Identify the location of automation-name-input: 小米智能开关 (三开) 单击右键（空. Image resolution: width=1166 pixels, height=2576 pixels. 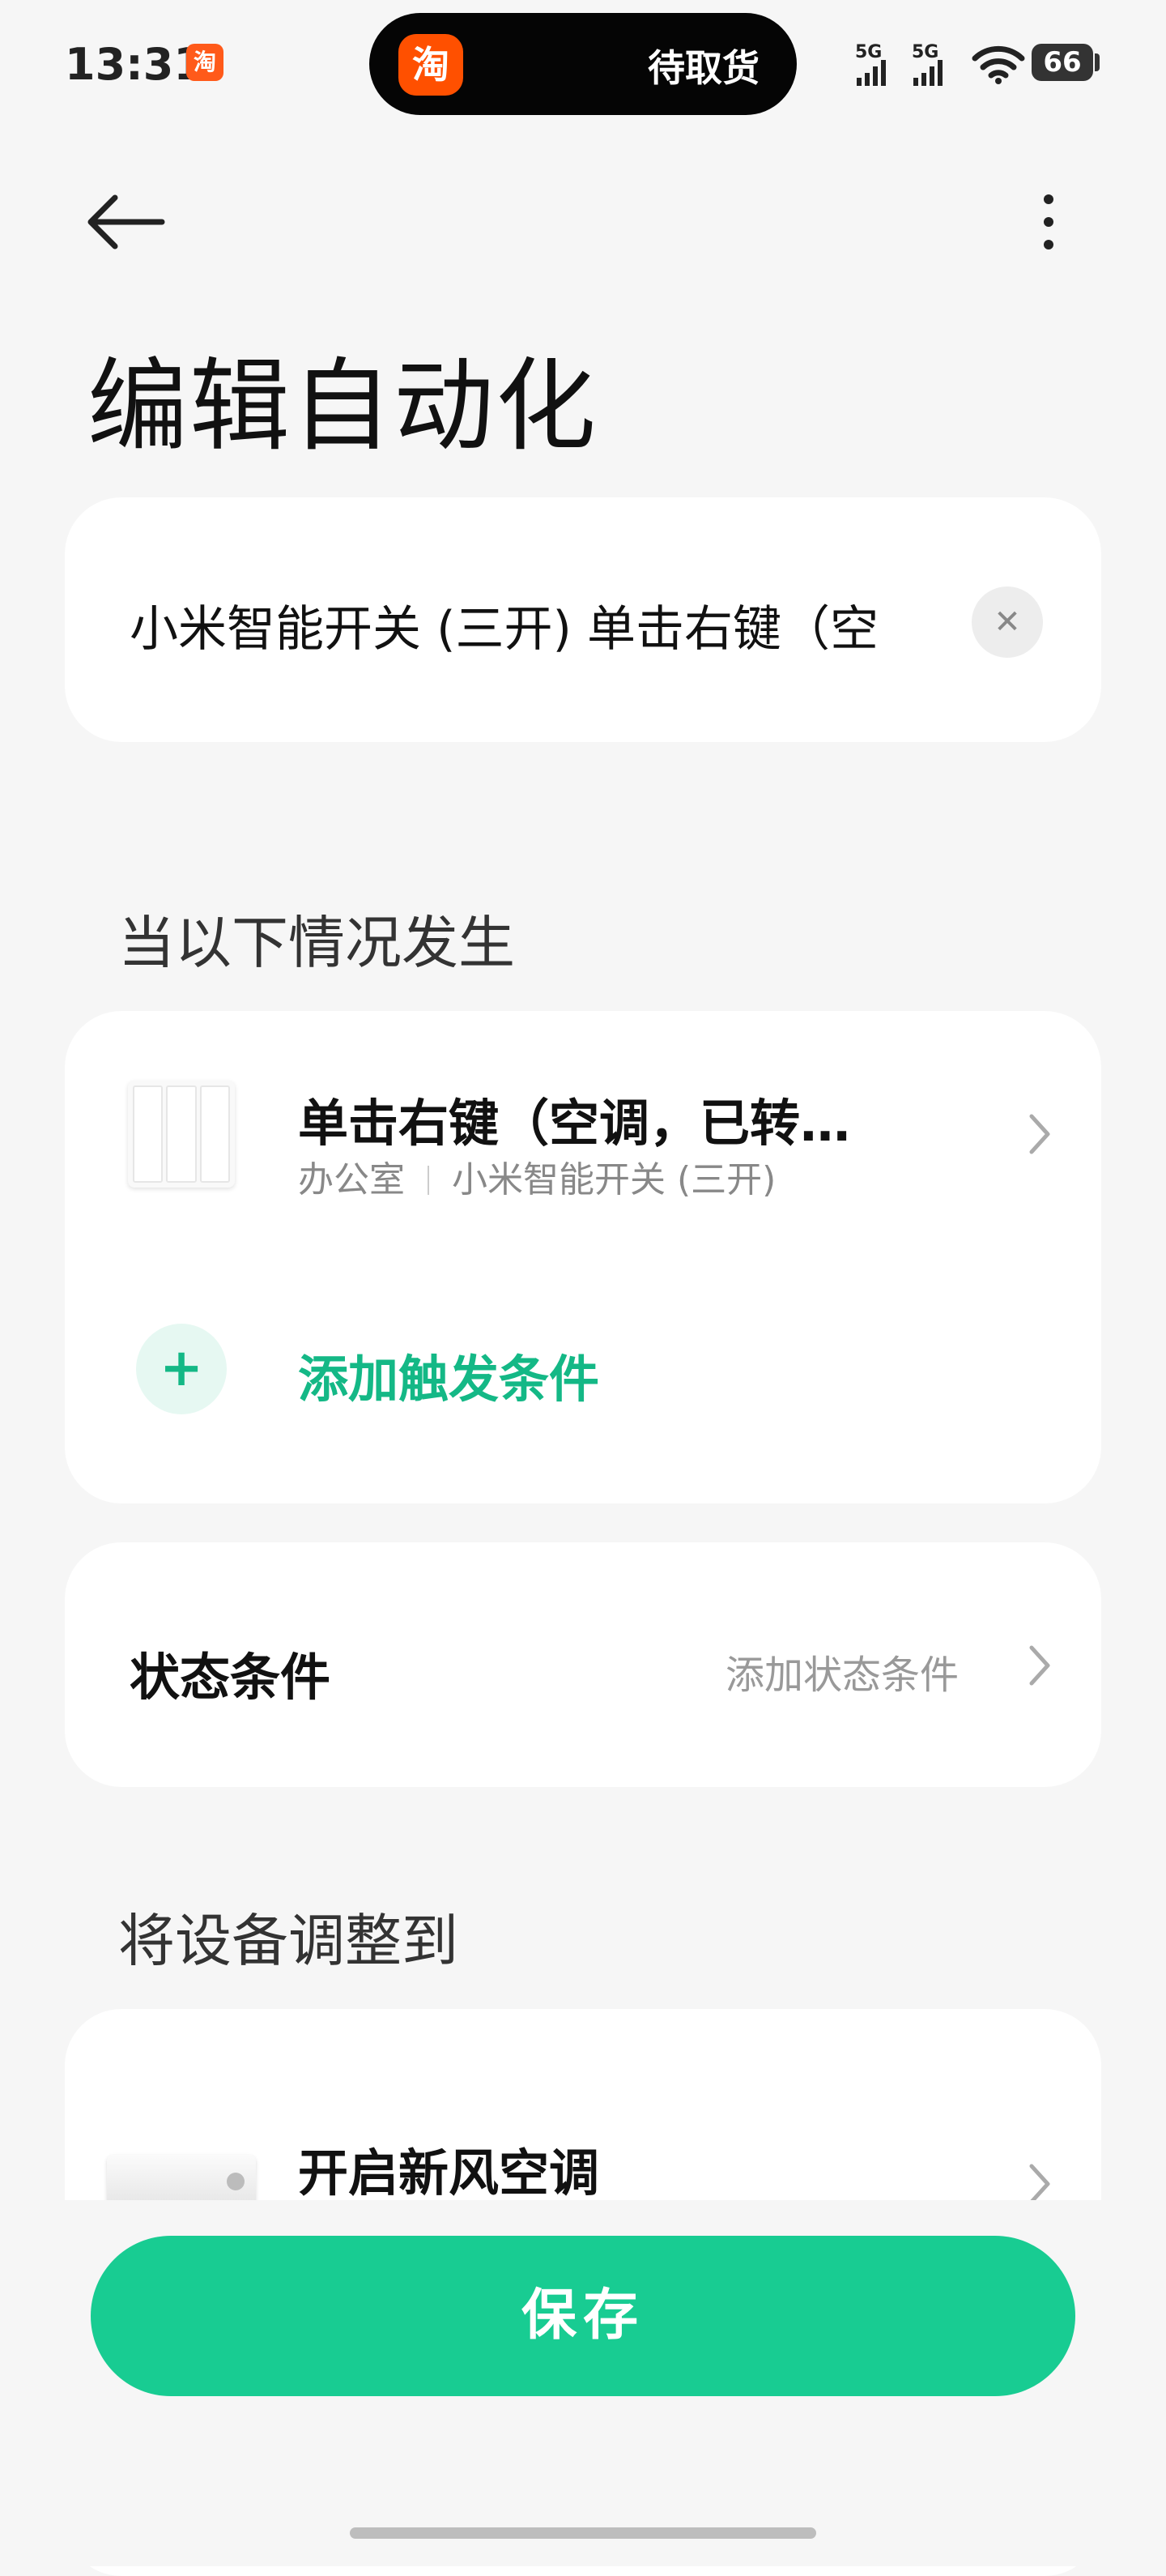
(522, 625).